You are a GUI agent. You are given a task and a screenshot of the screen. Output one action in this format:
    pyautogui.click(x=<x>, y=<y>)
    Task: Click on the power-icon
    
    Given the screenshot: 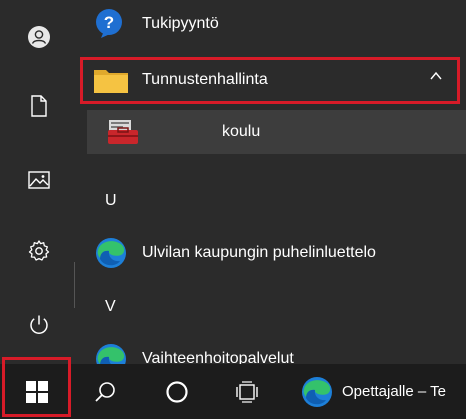 What is the action you would take?
    pyautogui.click(x=38, y=324)
    